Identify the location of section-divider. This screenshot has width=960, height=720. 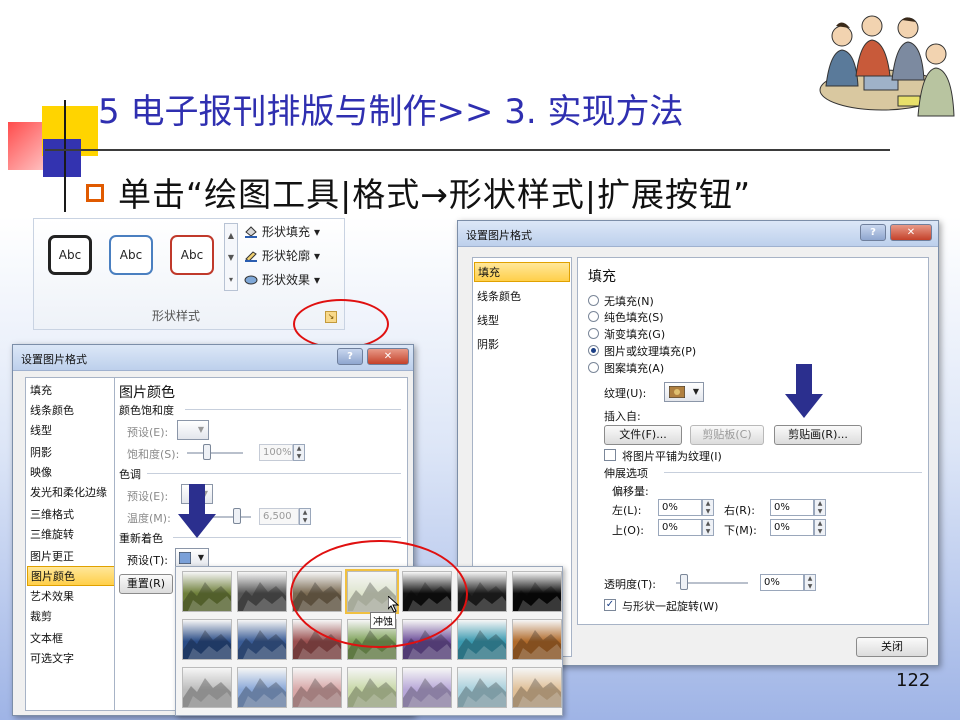
(274, 473).